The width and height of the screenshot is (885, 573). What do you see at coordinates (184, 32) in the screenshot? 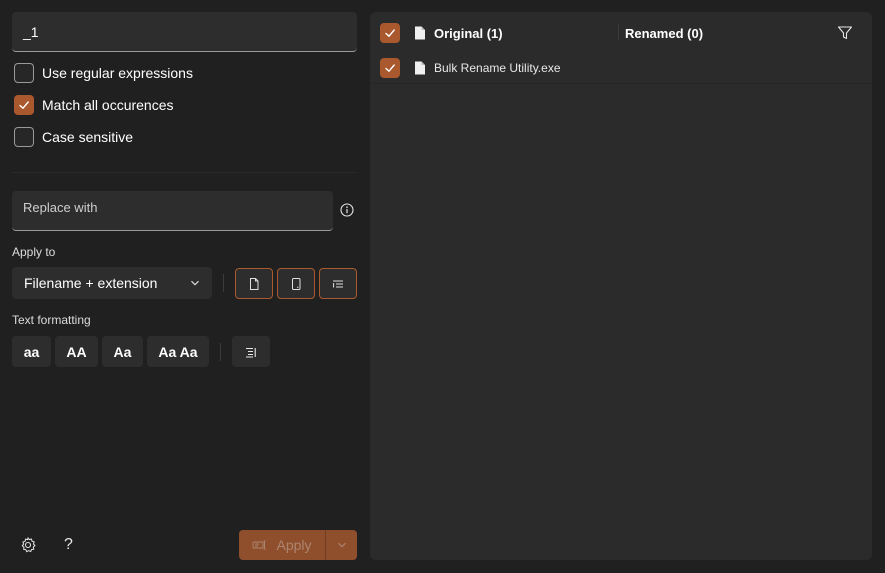
I see `search-input: _1` at bounding box center [184, 32].